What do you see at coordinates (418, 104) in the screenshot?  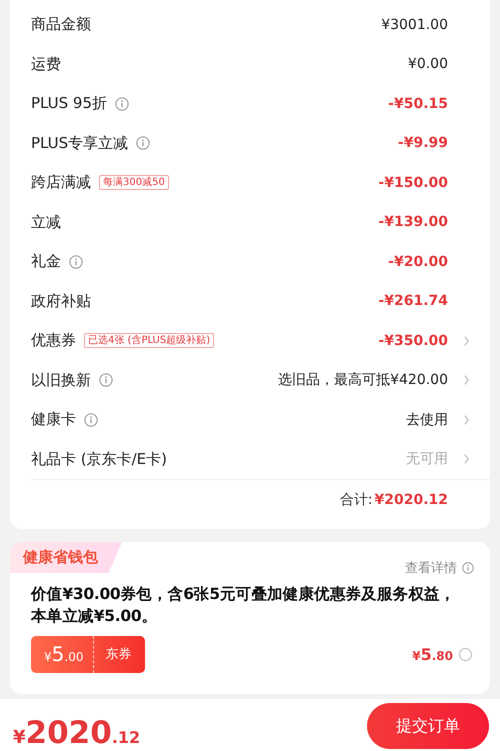 I see `row-value: -¥50.15` at bounding box center [418, 104].